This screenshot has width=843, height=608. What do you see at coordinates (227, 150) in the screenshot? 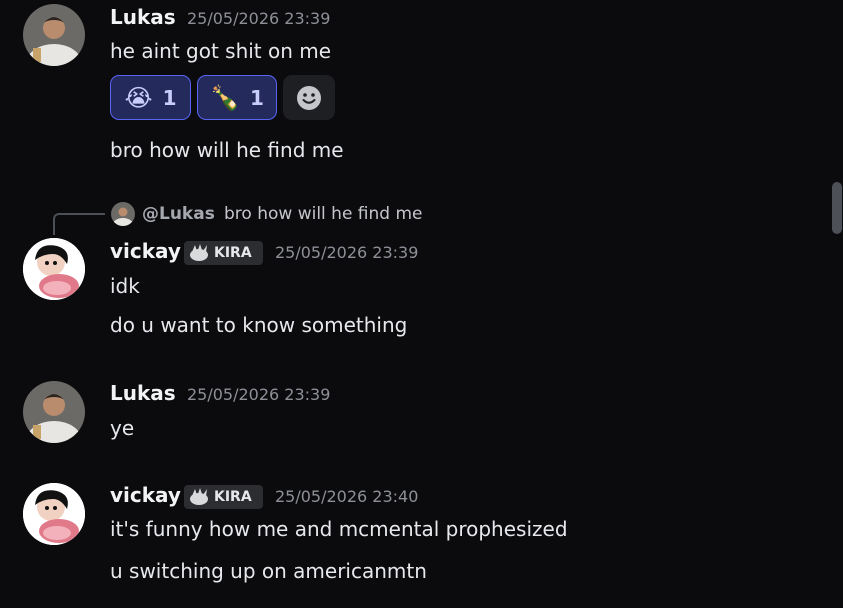
I see `message-text: bro how will he find me` at bounding box center [227, 150].